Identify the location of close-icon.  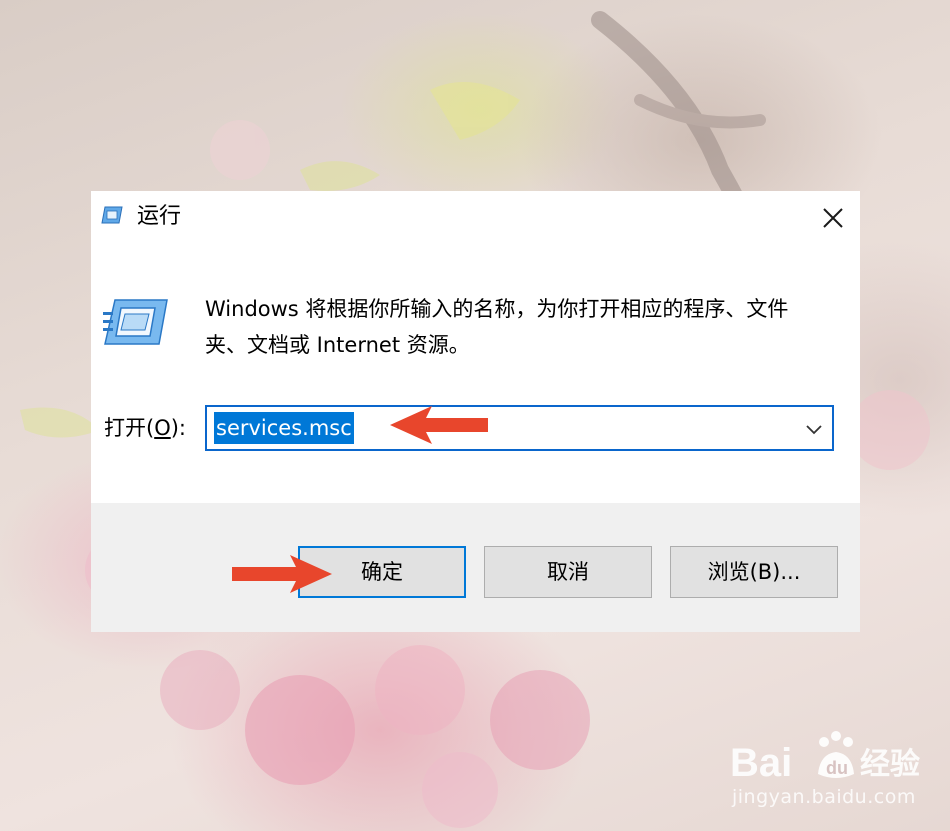
(833, 218).